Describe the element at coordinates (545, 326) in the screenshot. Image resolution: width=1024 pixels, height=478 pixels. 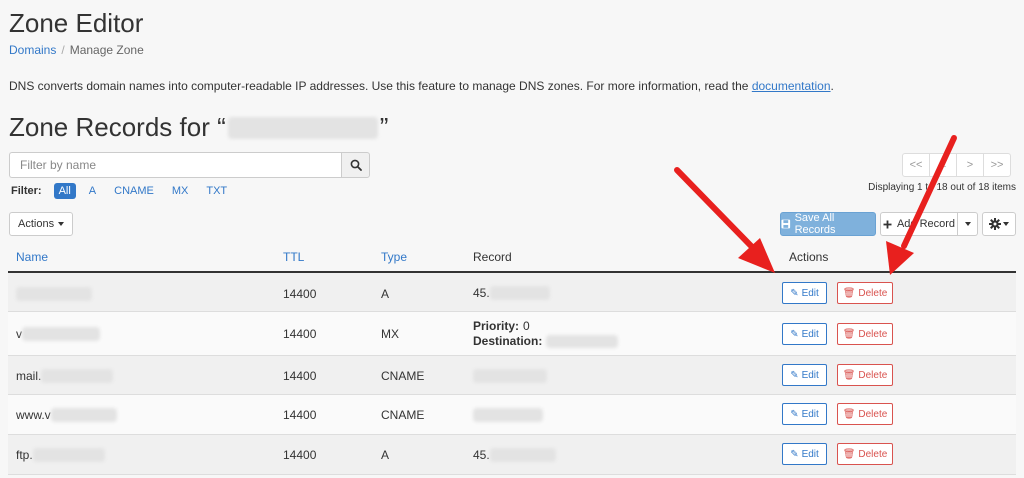
I see `mx-priority: Priority: 0` at that location.